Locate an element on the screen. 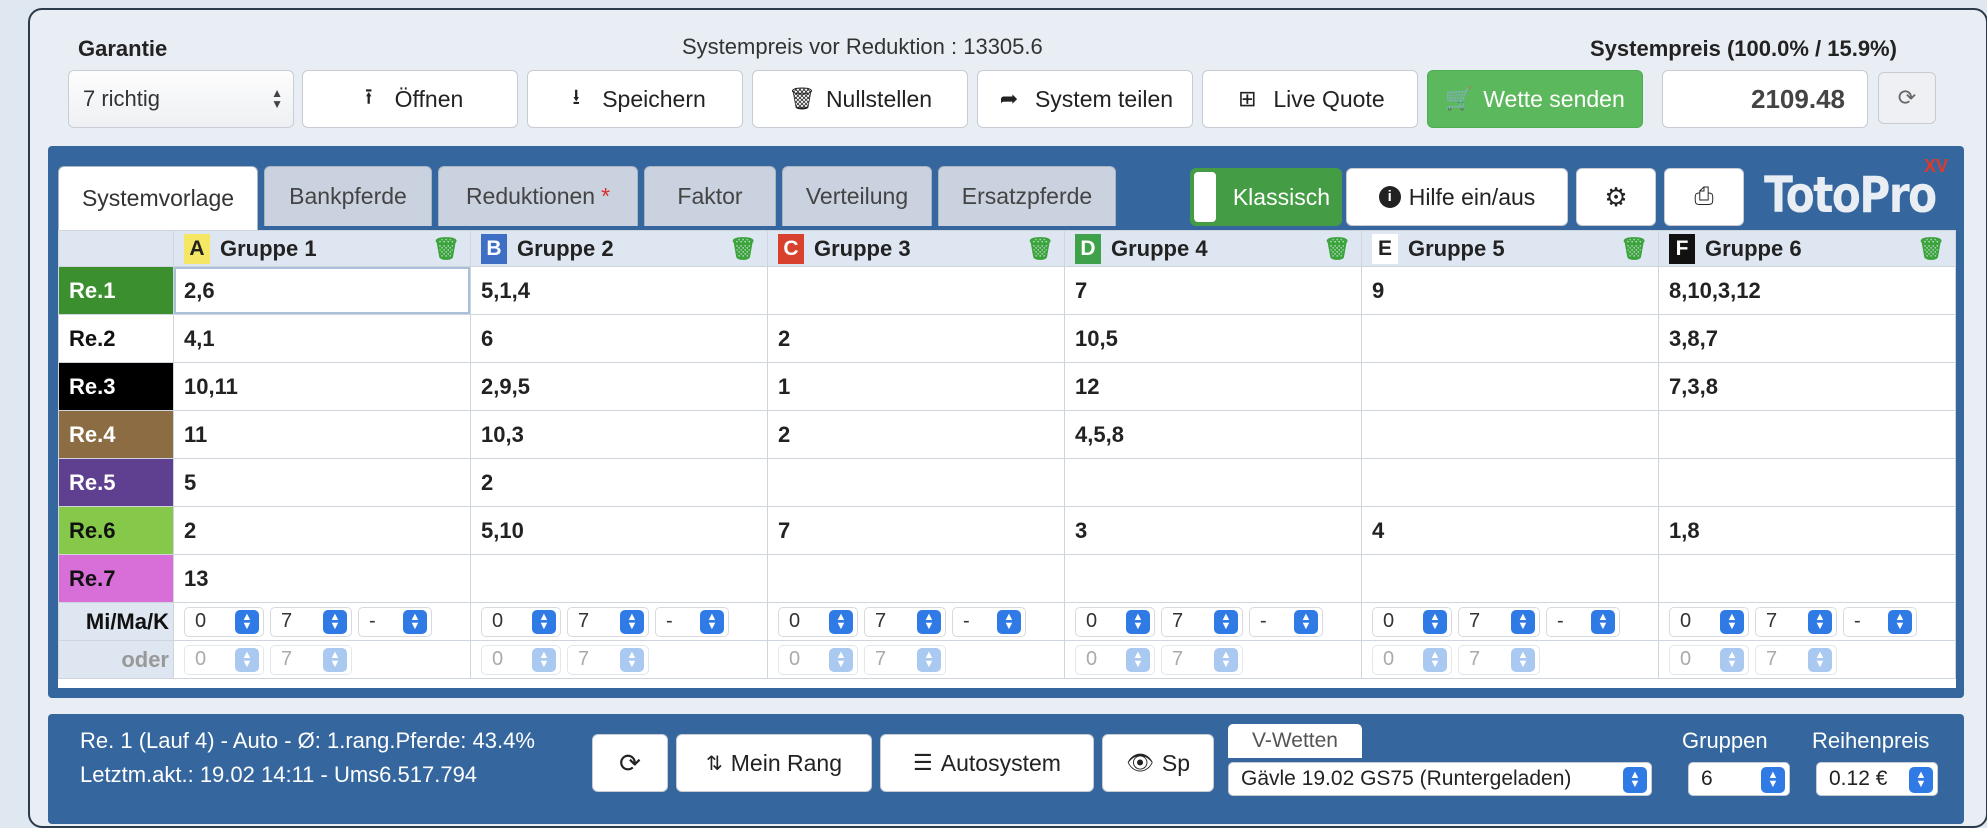 The image size is (1987, 828). garantie-select: 7 richtig ▲ ▼ is located at coordinates (181, 99).